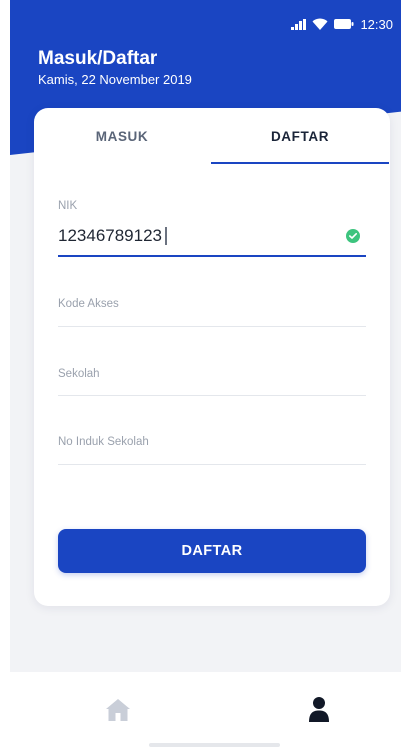 This screenshot has width=401, height=749. Describe the element at coordinates (376, 24) in the screenshot. I see `status-time: 12:30` at that location.